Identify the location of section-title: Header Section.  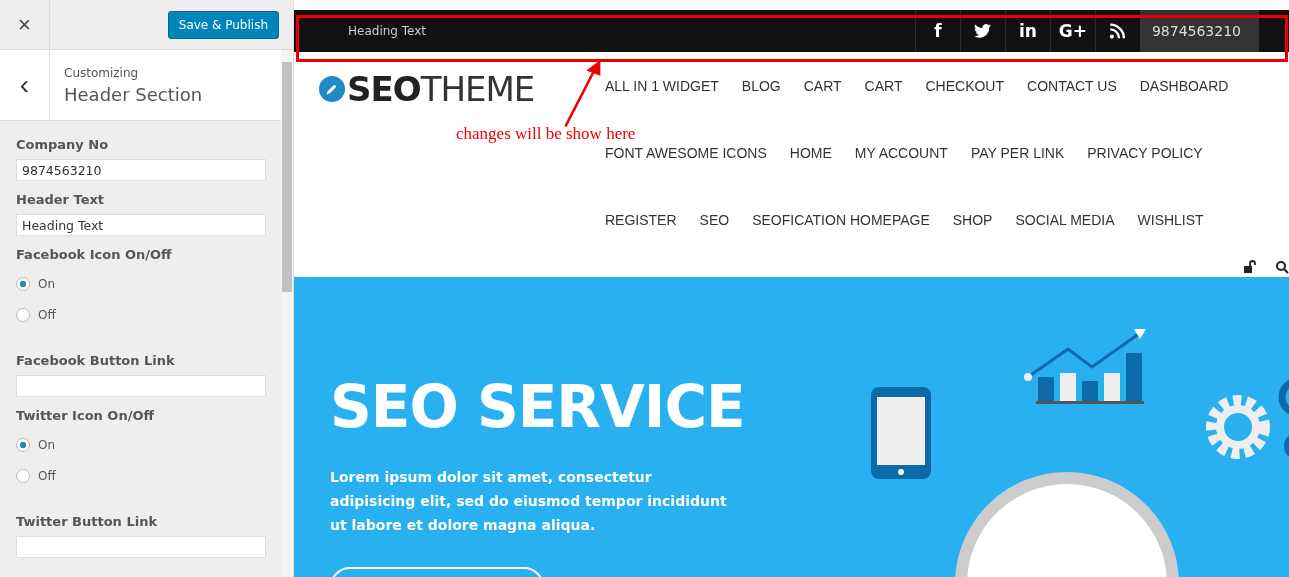
(133, 94).